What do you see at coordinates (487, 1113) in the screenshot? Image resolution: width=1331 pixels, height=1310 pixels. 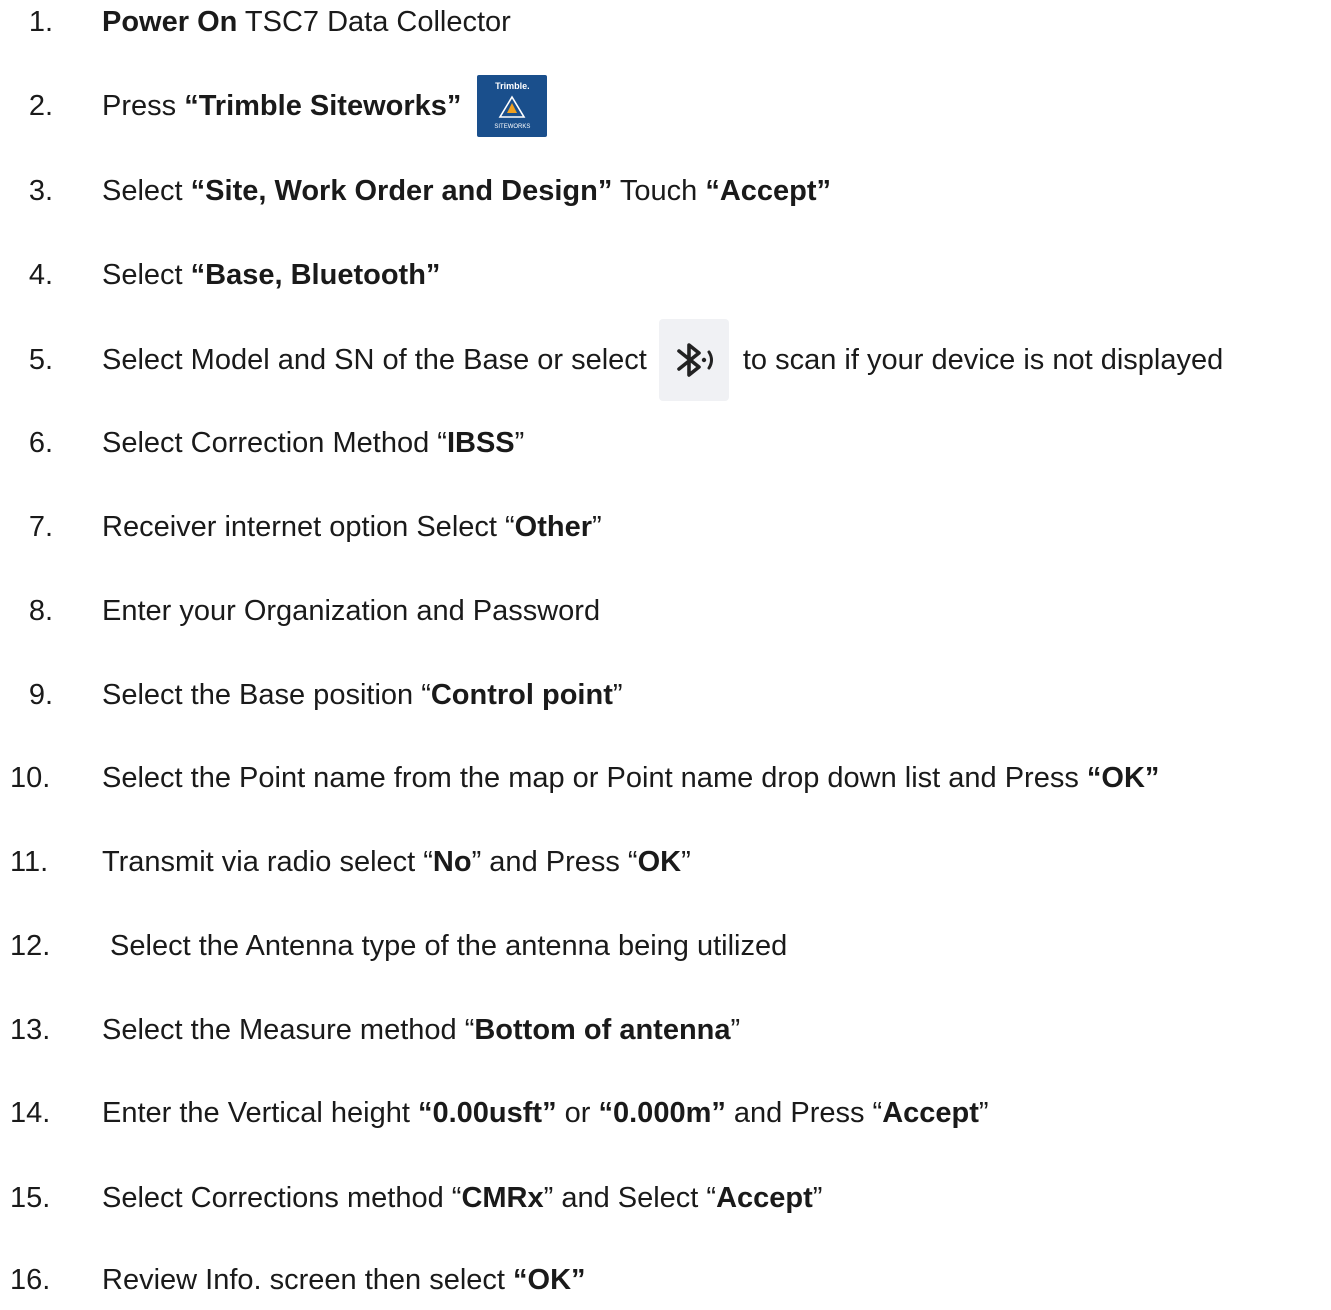 I see `step-emphasis: “0.00usft”` at bounding box center [487, 1113].